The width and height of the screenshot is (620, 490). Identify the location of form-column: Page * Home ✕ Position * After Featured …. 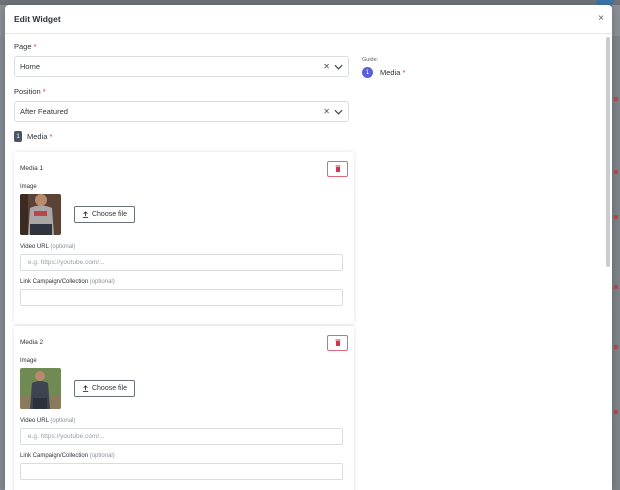
(182, 92).